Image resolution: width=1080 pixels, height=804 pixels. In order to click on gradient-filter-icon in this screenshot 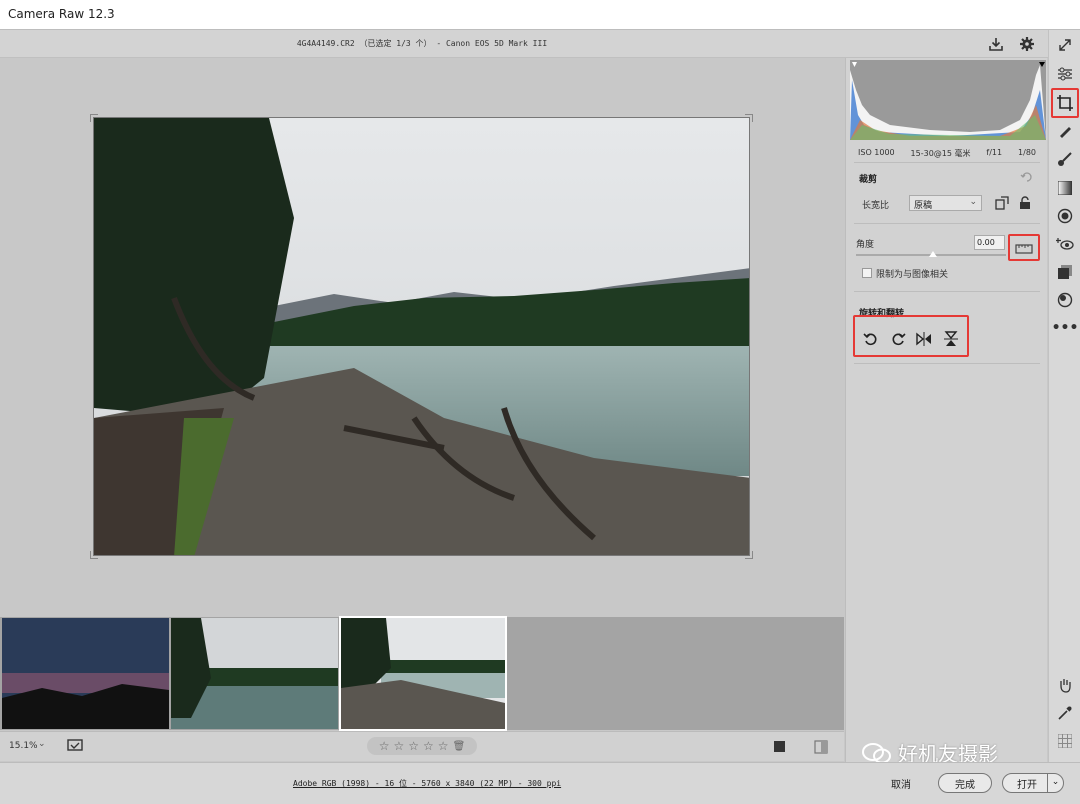, I will do `click(1065, 188)`.